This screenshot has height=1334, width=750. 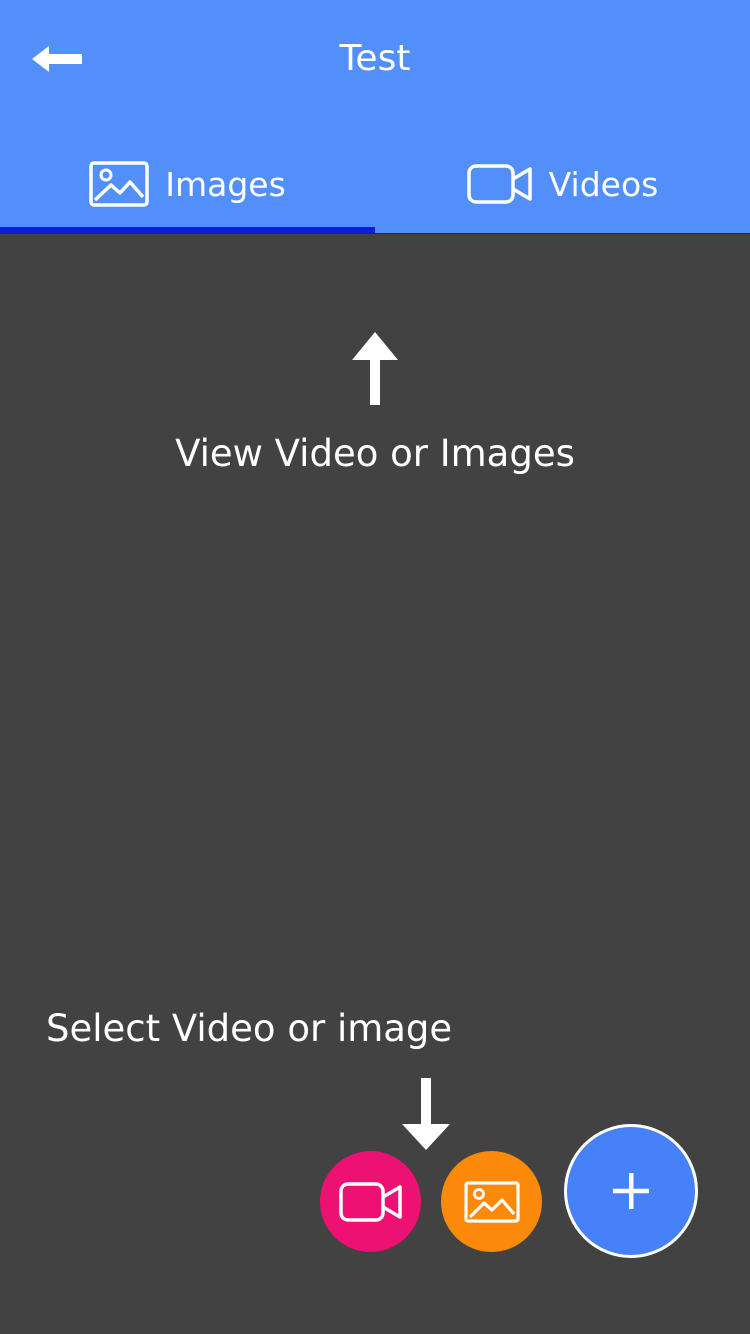 What do you see at coordinates (426, 1117) in the screenshot?
I see `arrow-down-icon` at bounding box center [426, 1117].